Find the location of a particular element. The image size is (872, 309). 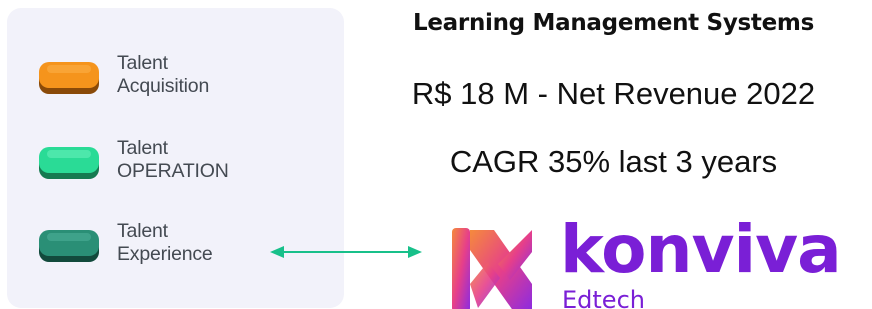

item-line2: OPERATION is located at coordinates (173, 171).